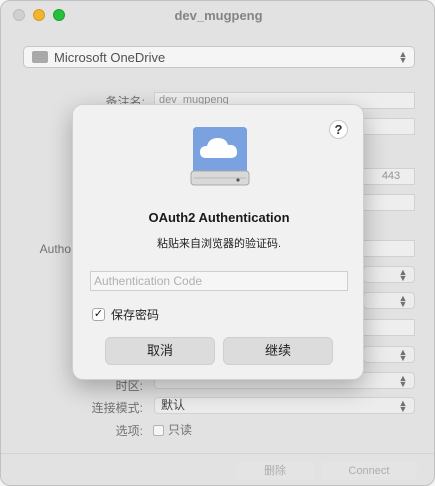 The image size is (435, 486). I want to click on dialog-subtitle: 粘贴来自浏览器的验证码., so click(219, 244).